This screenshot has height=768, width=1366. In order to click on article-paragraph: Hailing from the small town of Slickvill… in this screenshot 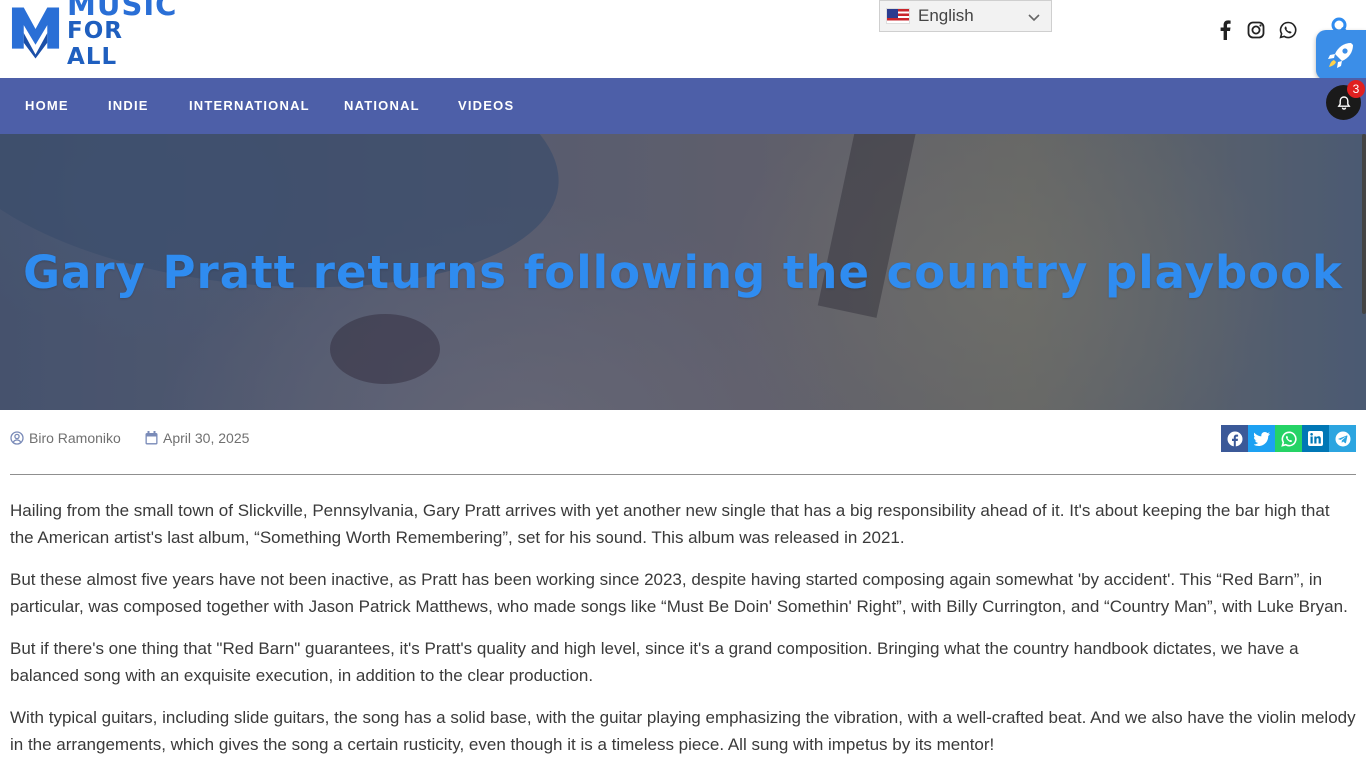, I will do `click(670, 524)`.